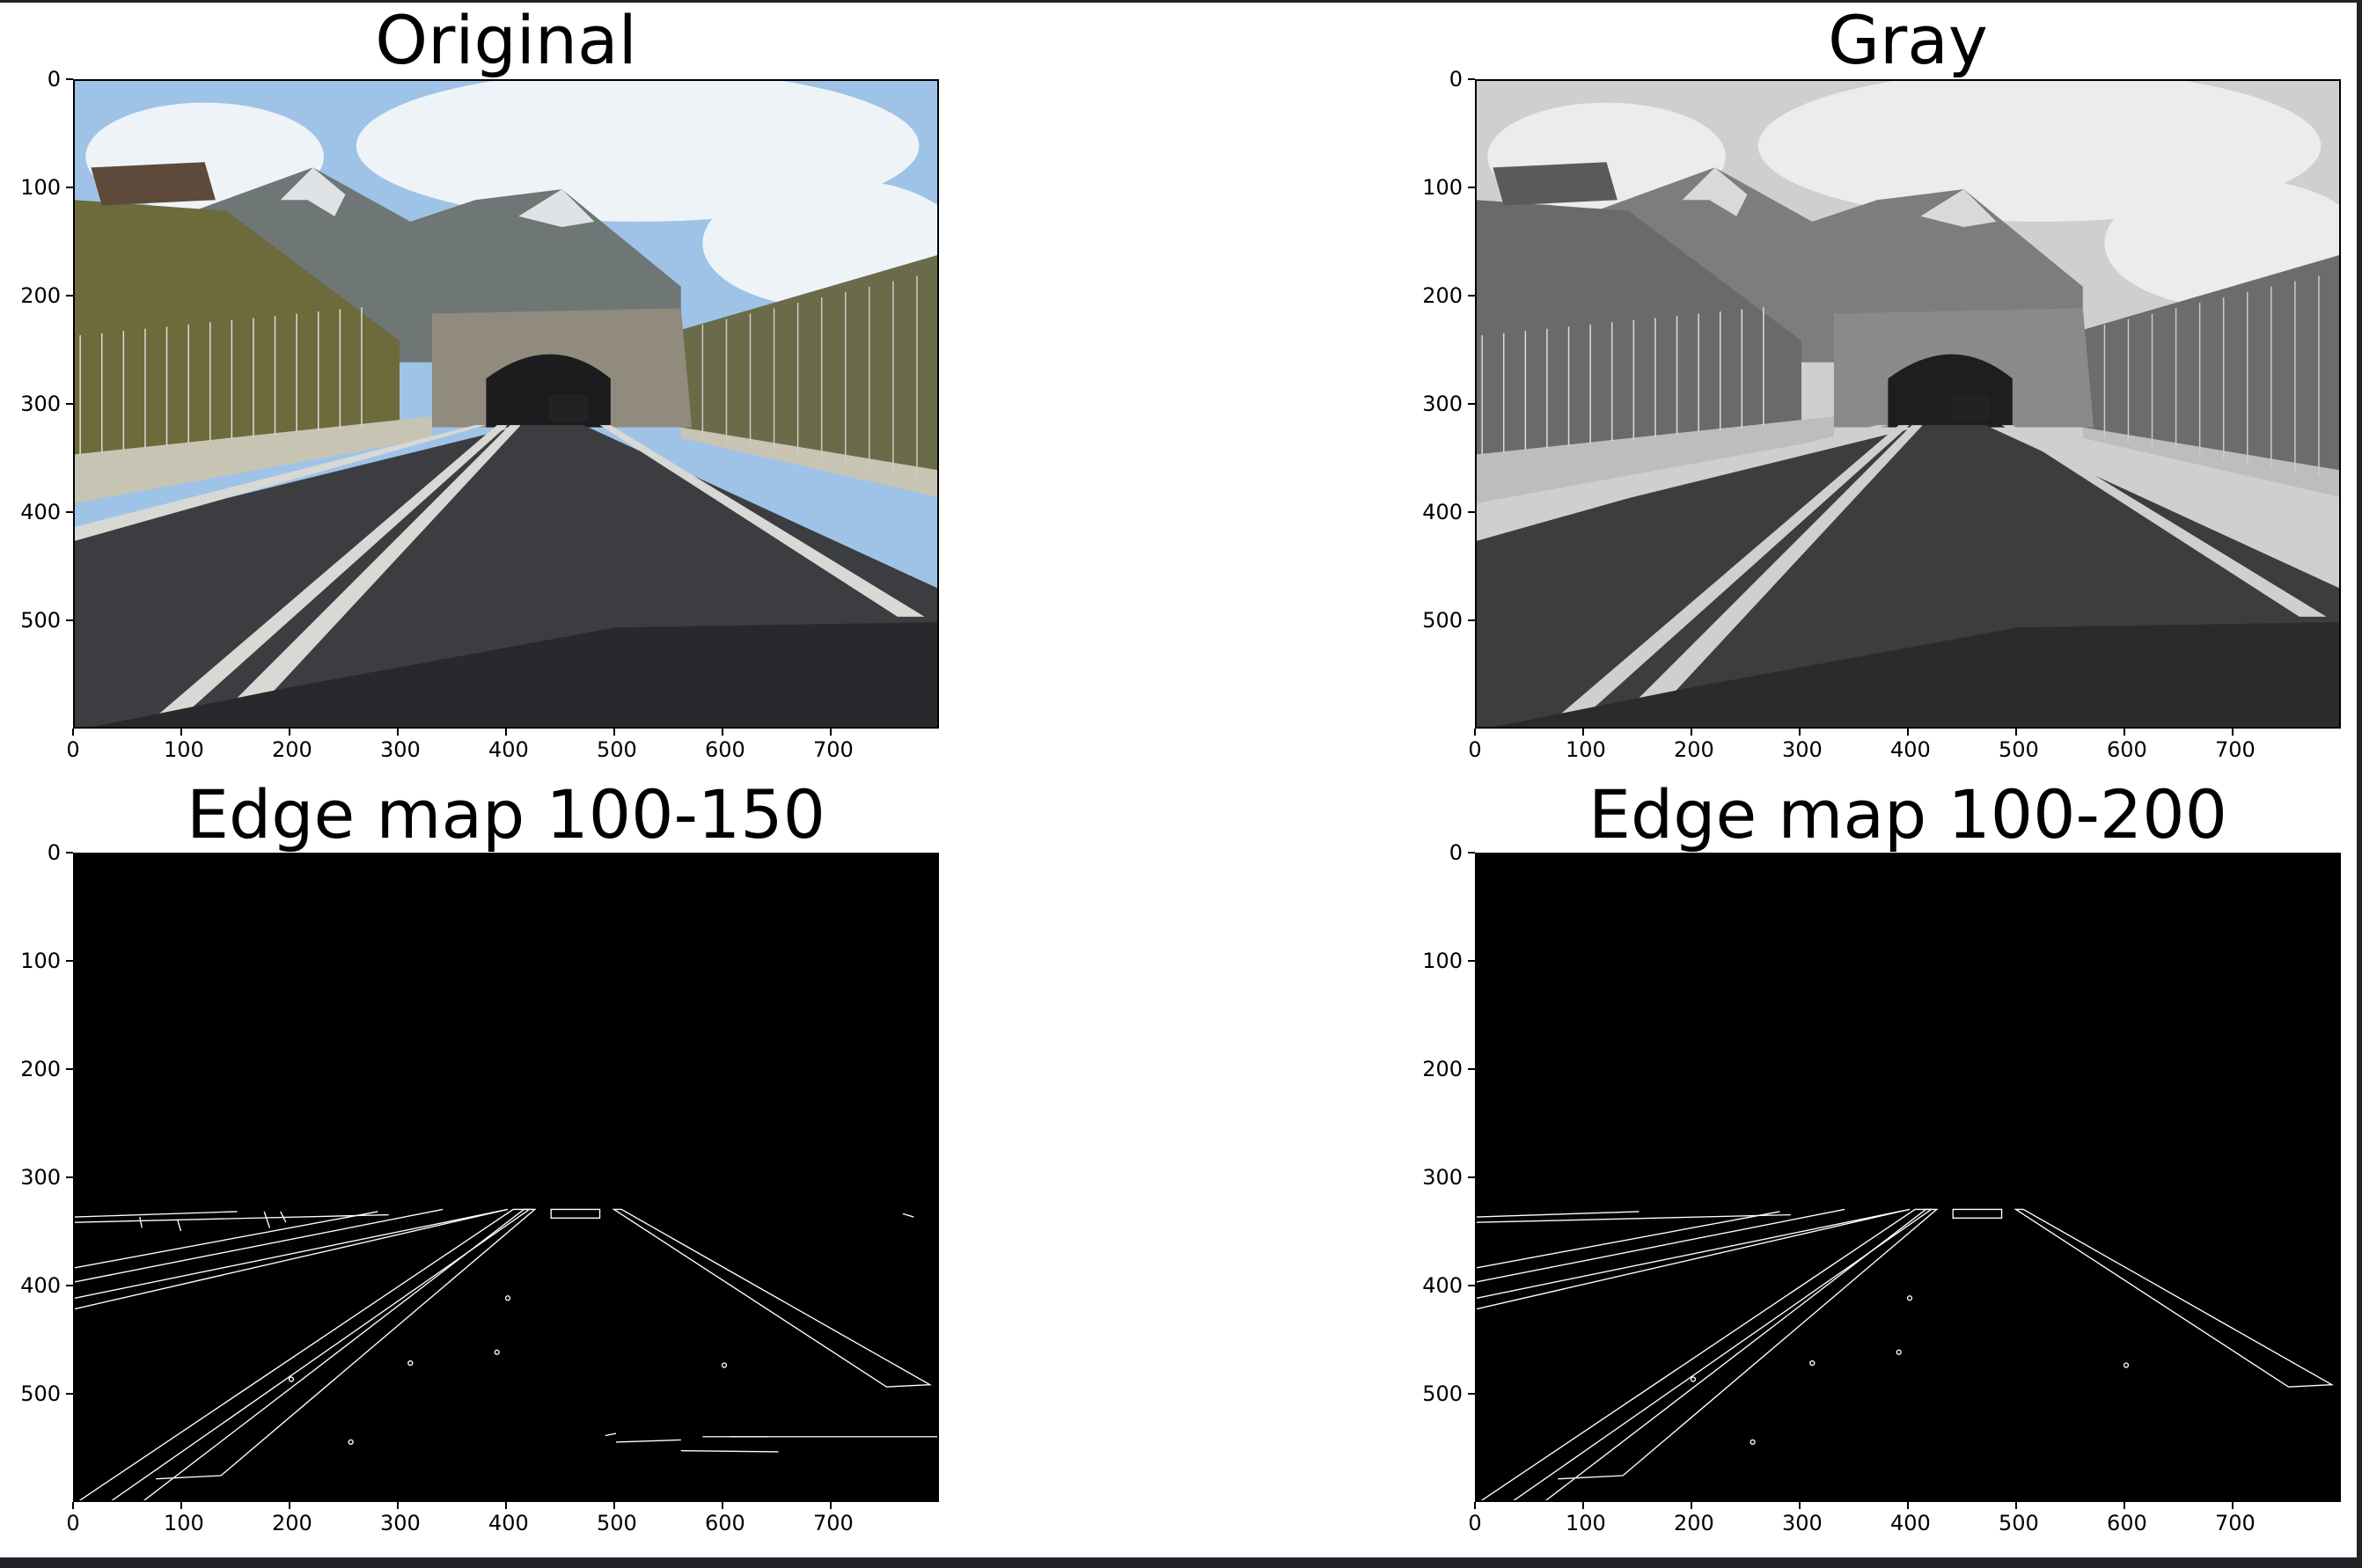  What do you see at coordinates (2359, 784) in the screenshot?
I see `window-right-border` at bounding box center [2359, 784].